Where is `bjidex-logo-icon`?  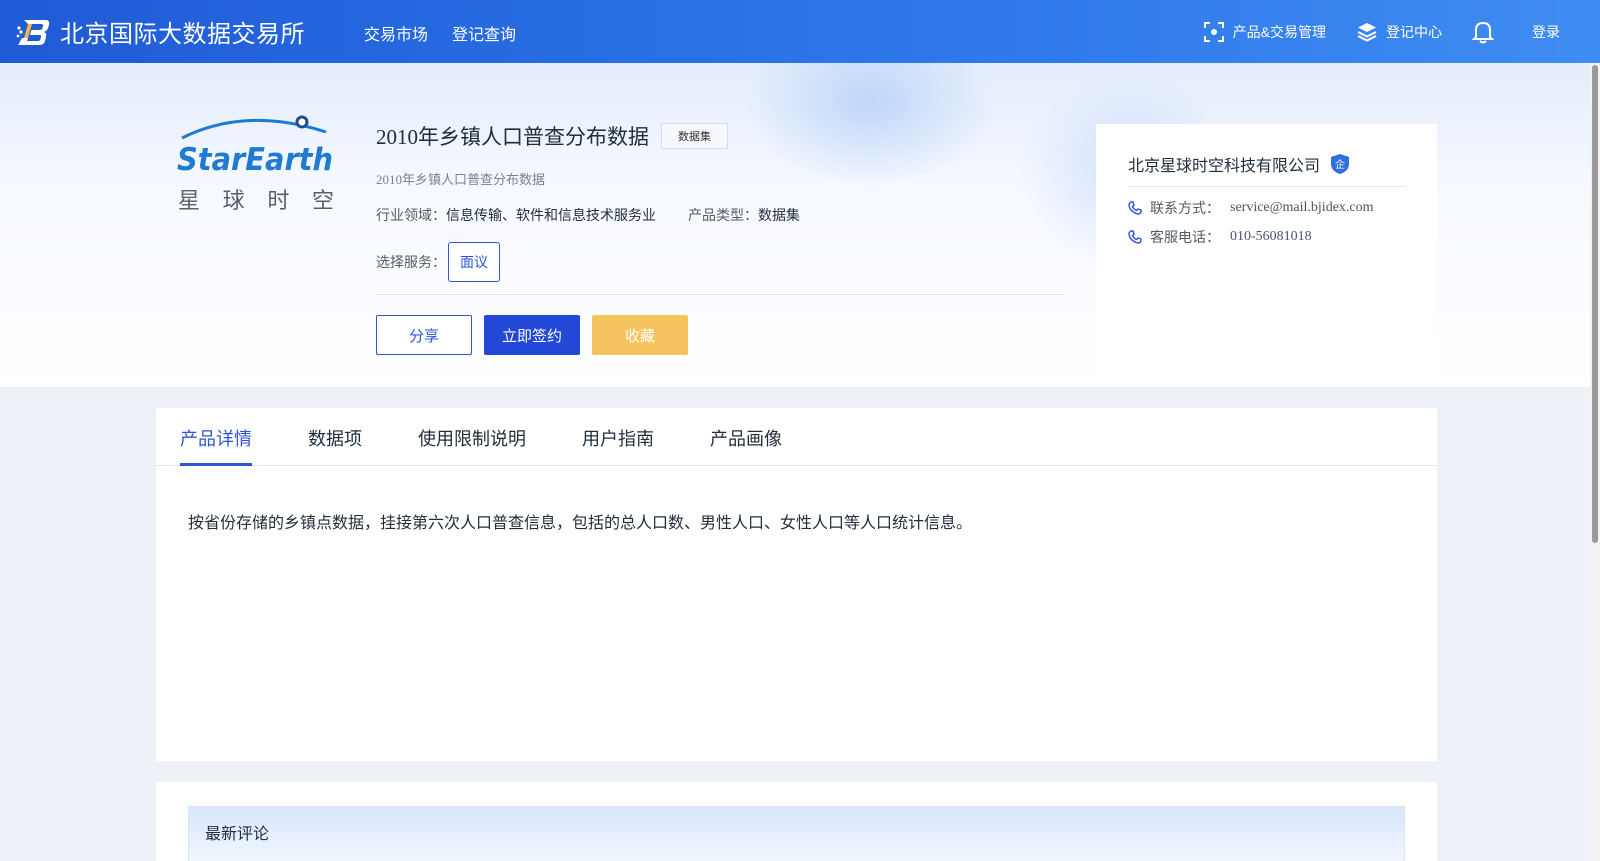
bjidex-logo-icon is located at coordinates (33, 32).